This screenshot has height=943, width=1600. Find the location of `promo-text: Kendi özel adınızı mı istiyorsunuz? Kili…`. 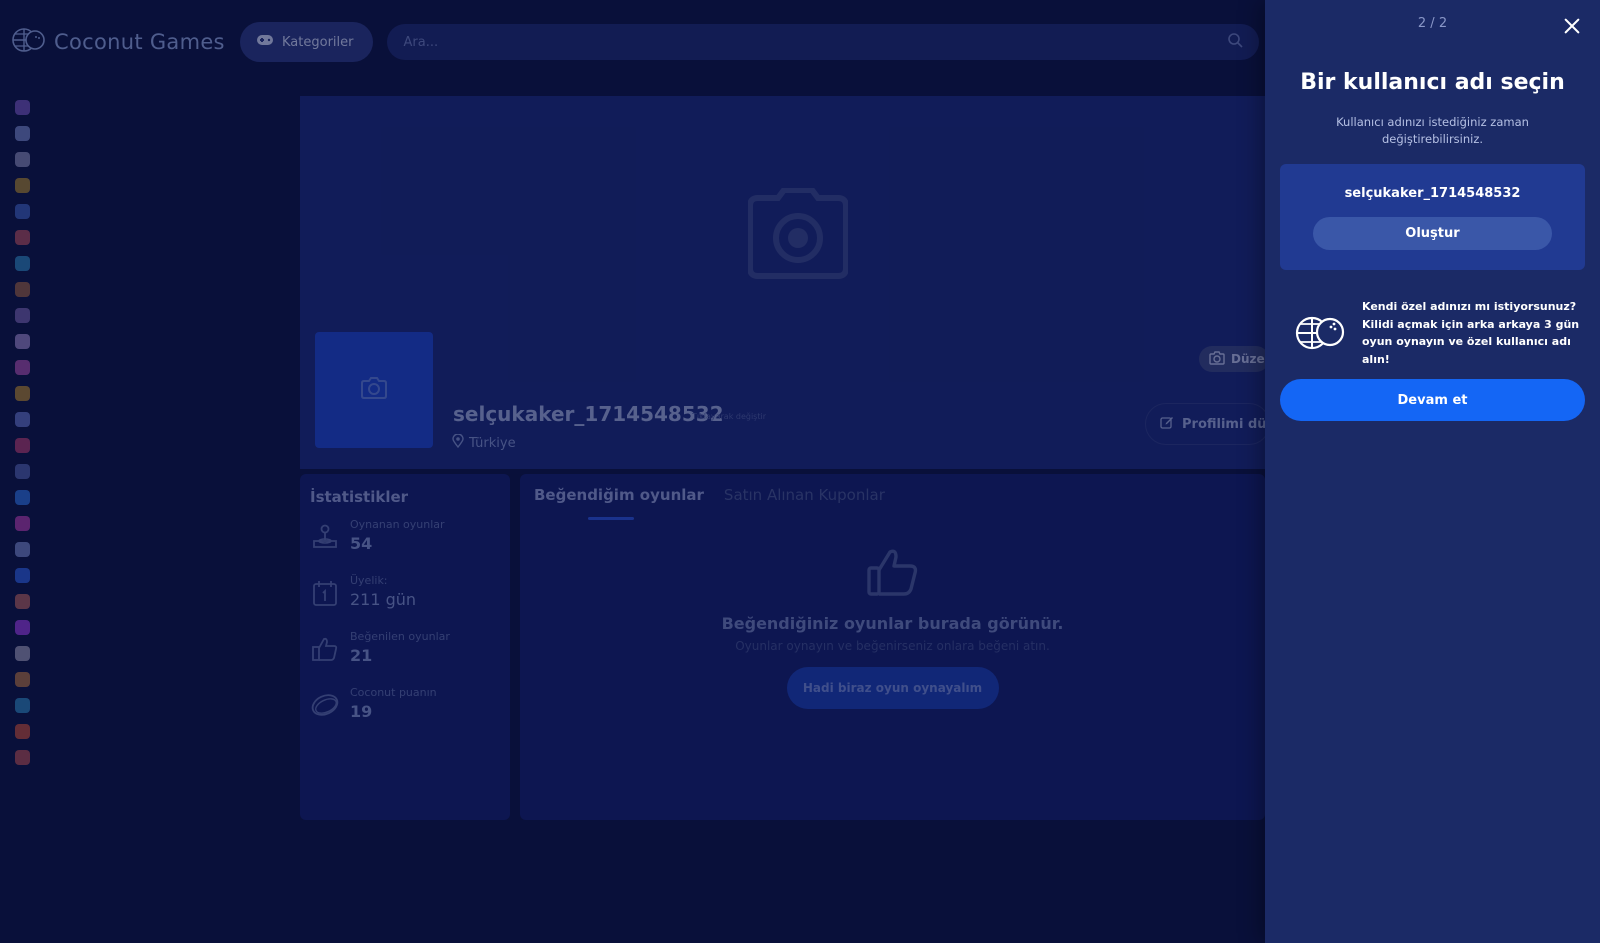

promo-text: Kendi özel adınızı mı istiyorsunuz? Kili… is located at coordinates (1471, 333).